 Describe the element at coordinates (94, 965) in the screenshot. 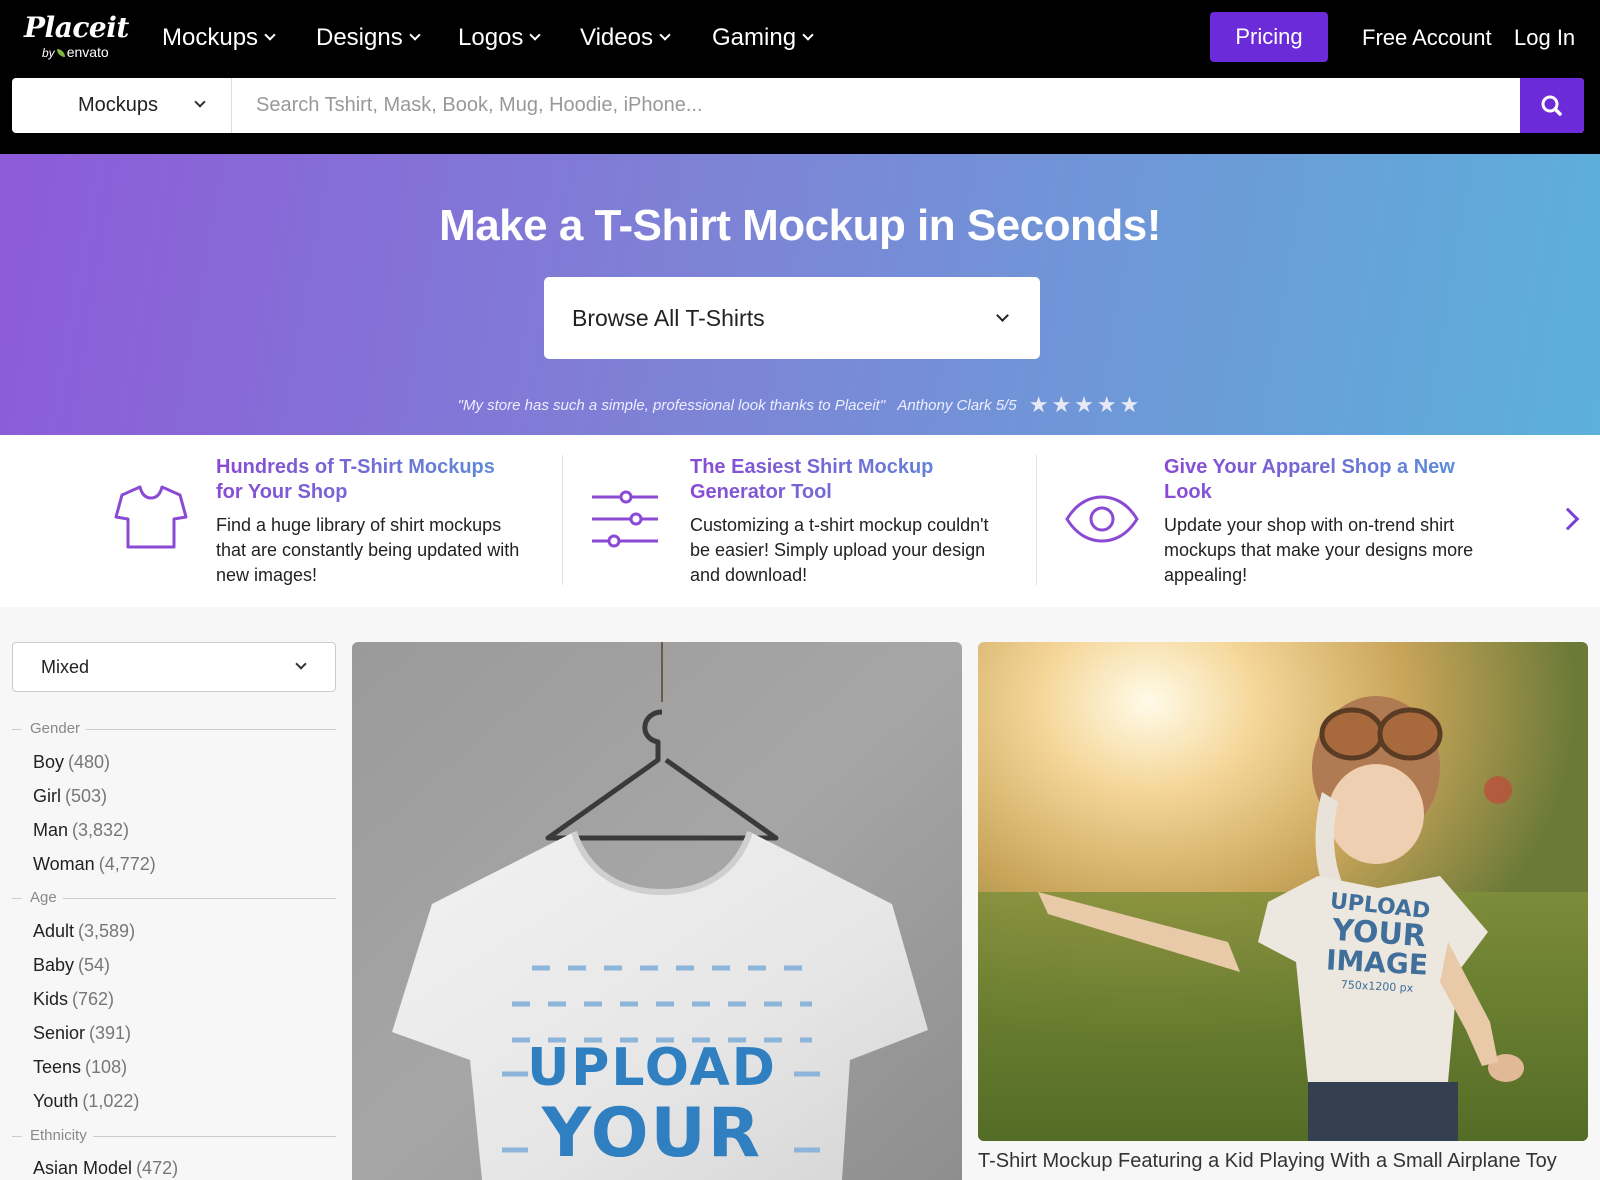

I see `filter-count: (54)` at that location.